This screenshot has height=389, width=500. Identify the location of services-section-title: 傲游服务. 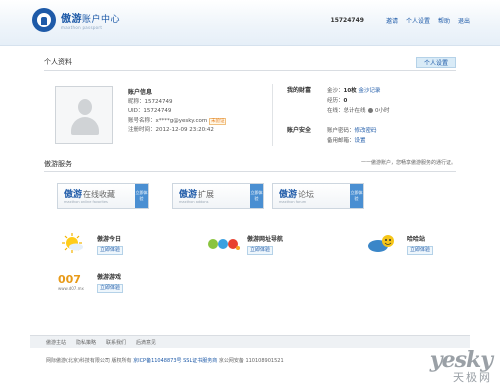
(58, 164).